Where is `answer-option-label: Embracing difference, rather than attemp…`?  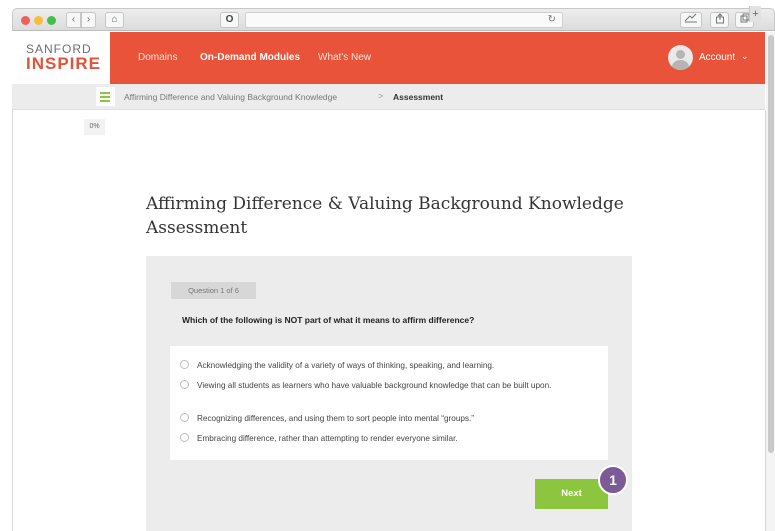 answer-option-label: Embracing difference, rather than attemp… is located at coordinates (327, 438).